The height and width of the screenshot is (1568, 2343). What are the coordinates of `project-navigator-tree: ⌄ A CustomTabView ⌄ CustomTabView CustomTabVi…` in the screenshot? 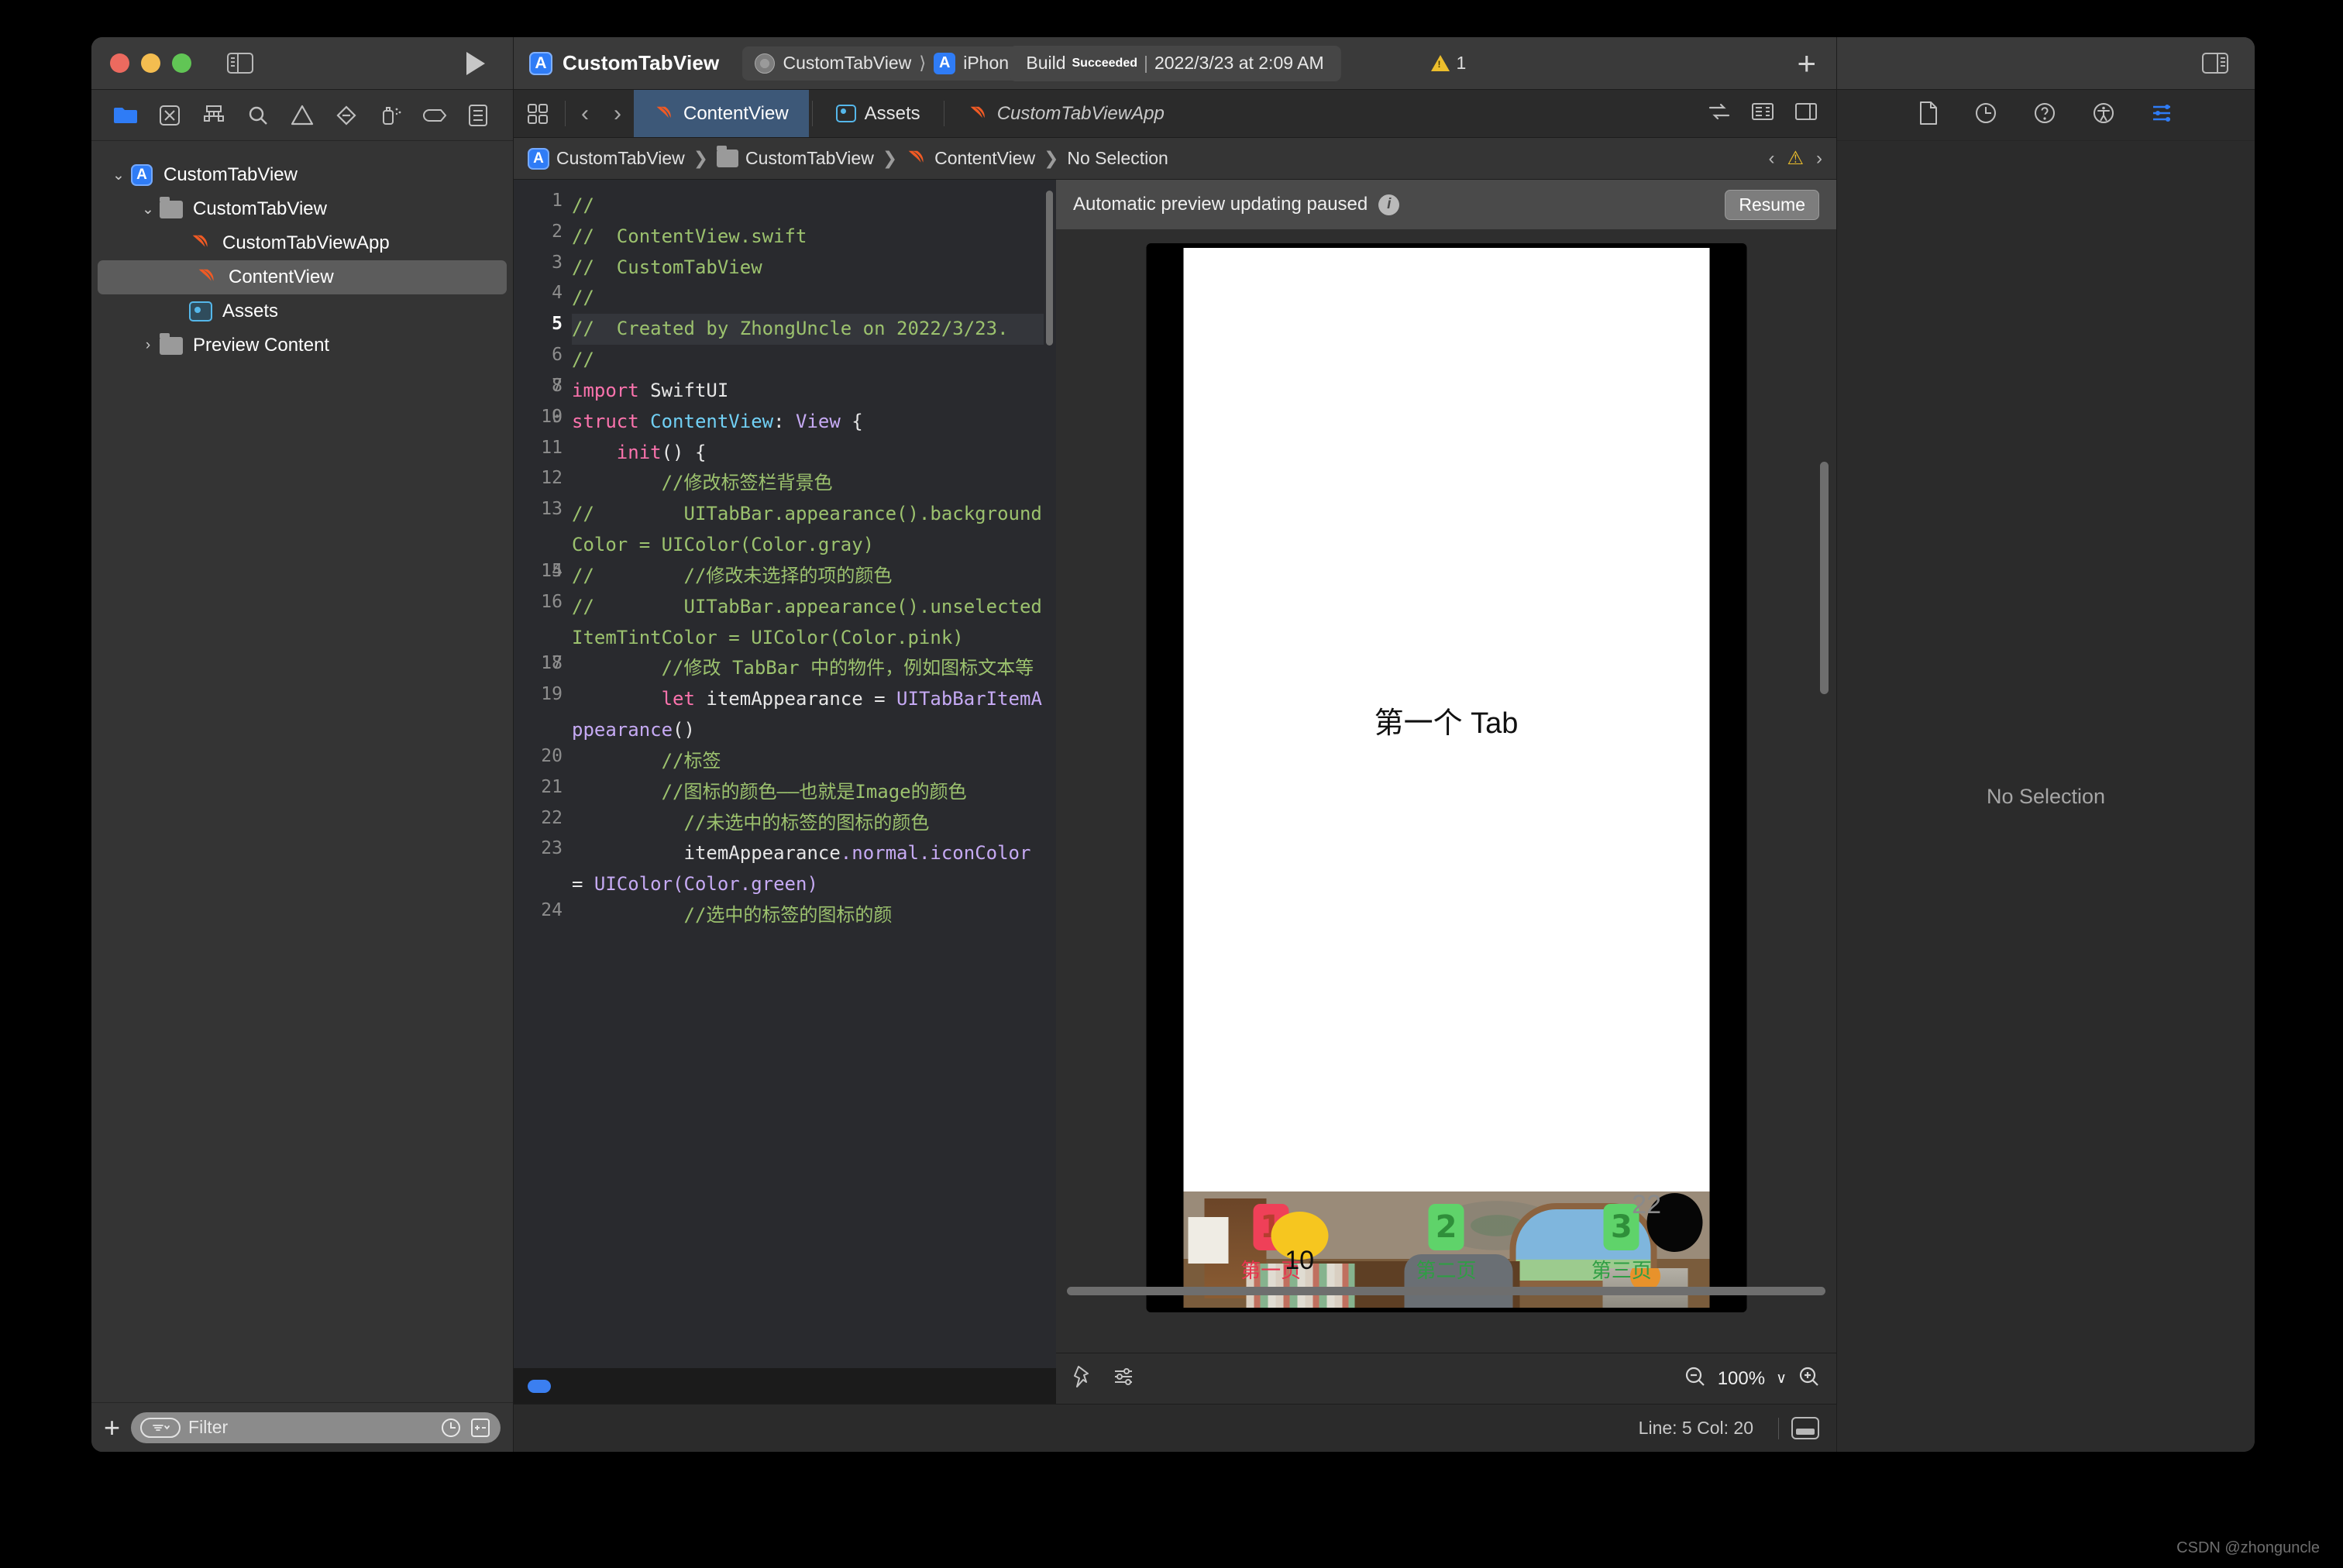 It's located at (302, 771).